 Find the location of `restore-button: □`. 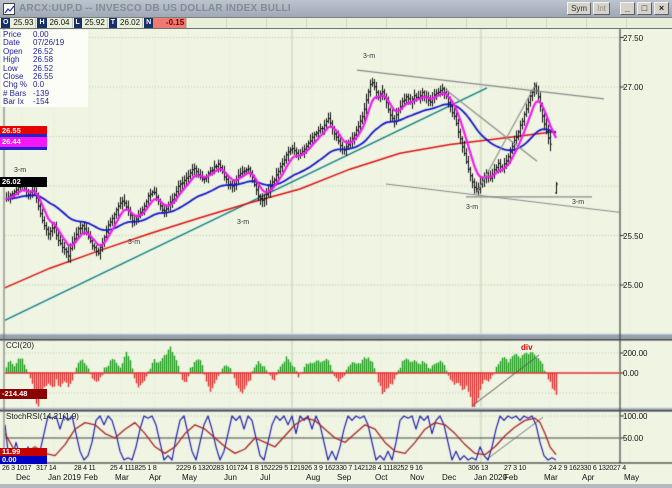

restore-button: □ is located at coordinates (644, 8).